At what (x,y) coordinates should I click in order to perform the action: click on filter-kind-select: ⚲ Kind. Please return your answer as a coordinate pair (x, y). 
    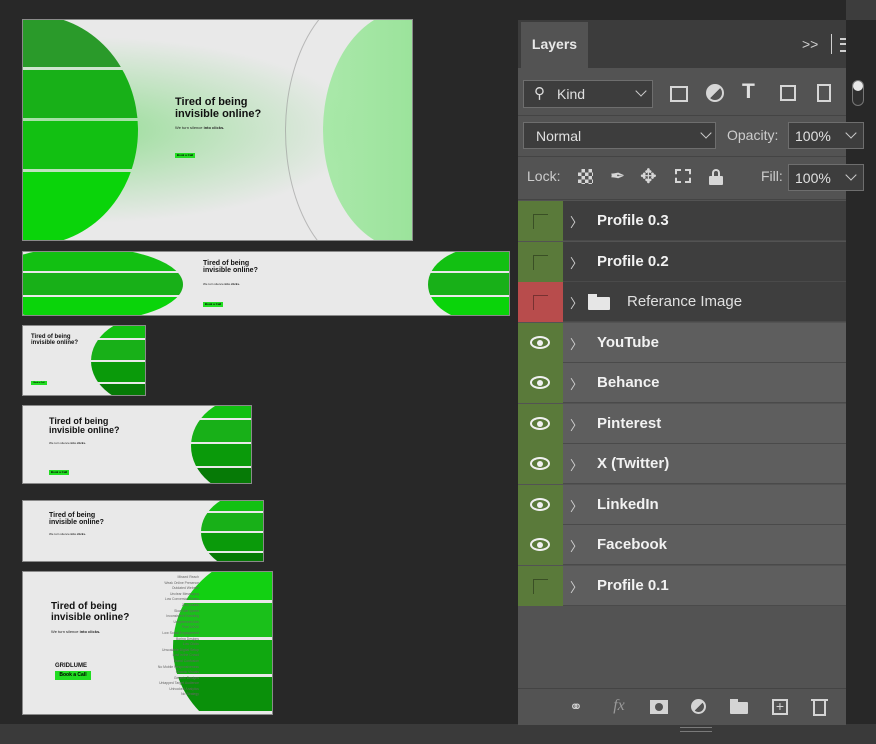
    Looking at the image, I should click on (588, 94).